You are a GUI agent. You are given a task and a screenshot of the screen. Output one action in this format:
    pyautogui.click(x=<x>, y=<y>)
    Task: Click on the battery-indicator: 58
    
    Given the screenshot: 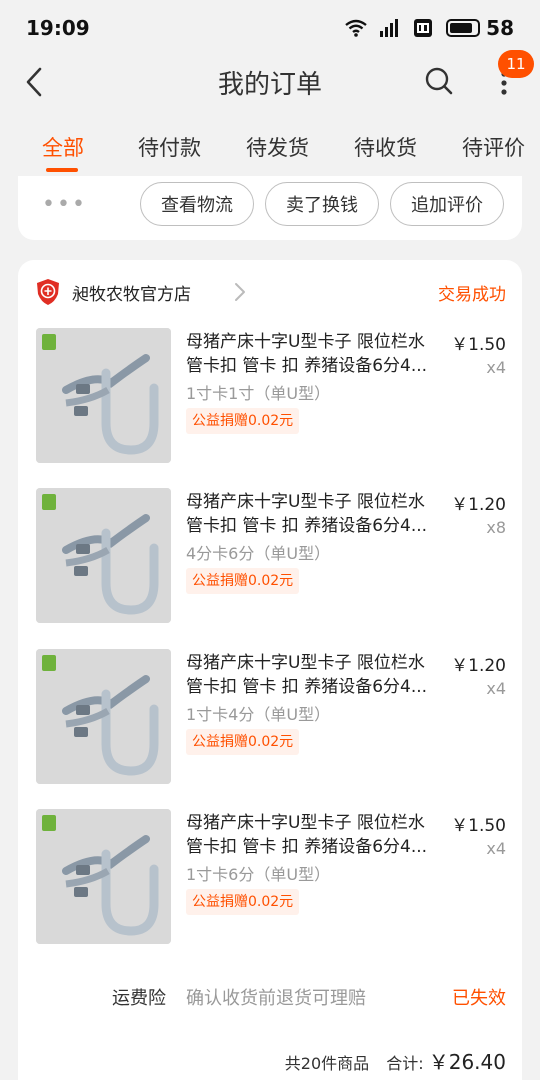 What is the action you would take?
    pyautogui.click(x=480, y=28)
    